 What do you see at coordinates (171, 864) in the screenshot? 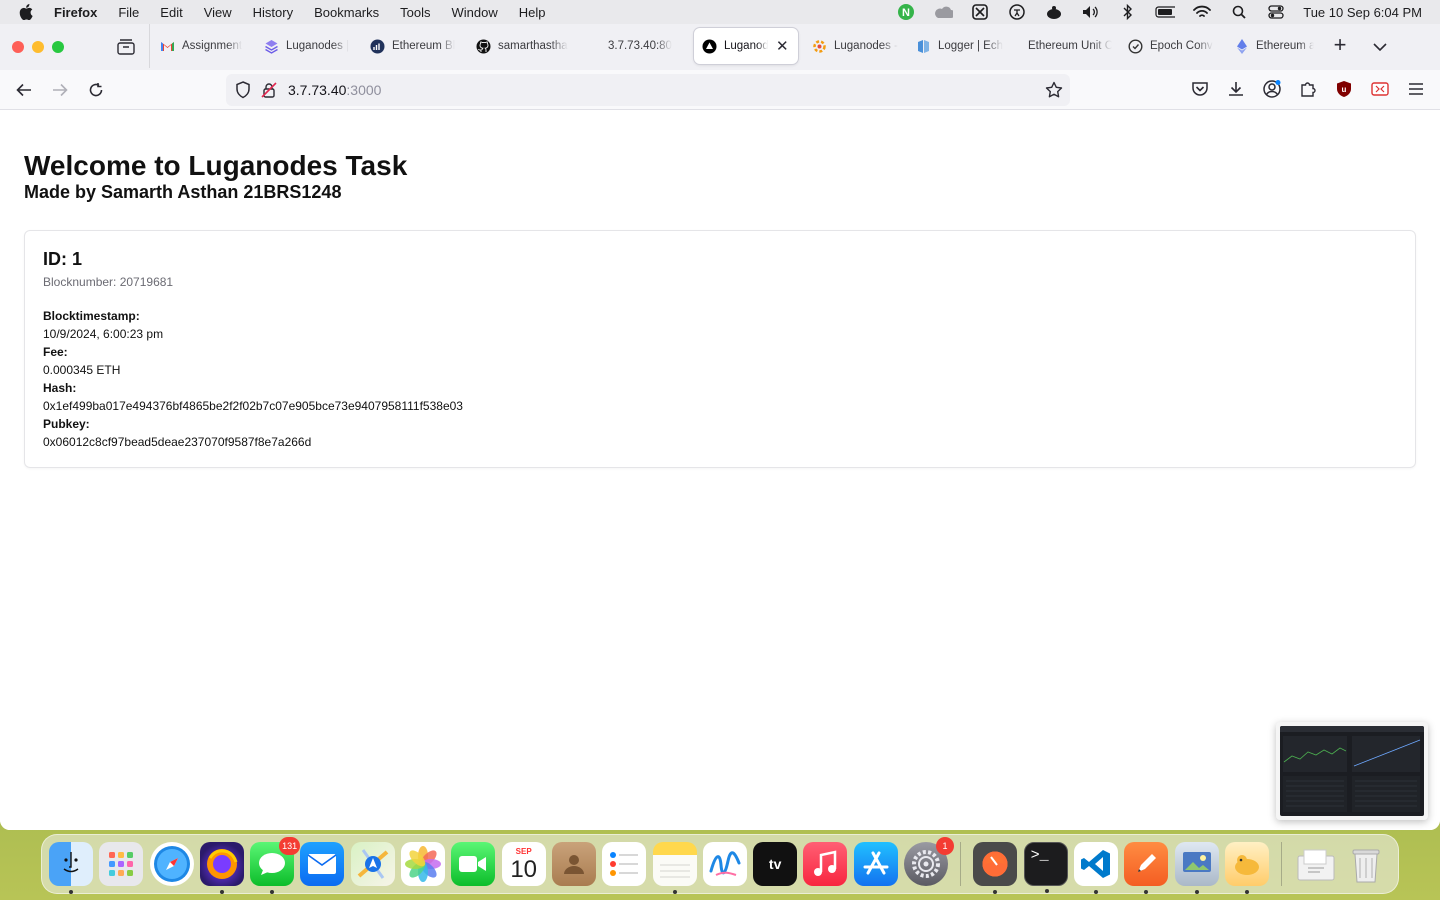
I see `safari-icon` at bounding box center [171, 864].